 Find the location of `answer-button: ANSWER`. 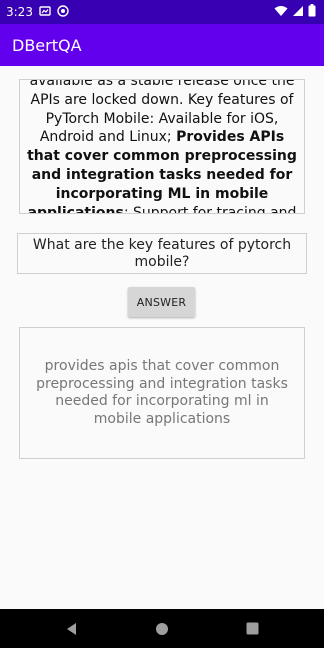

answer-button: ANSWER is located at coordinates (161, 302).